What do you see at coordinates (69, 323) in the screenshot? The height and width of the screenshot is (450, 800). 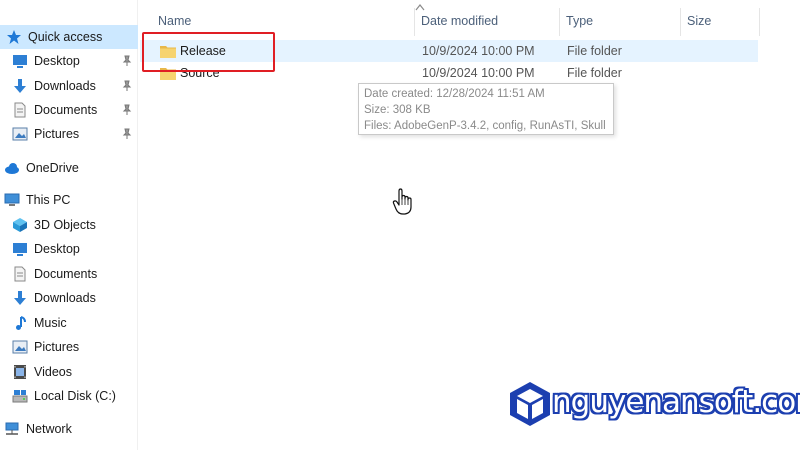 I see `nav-pc-music: Music` at bounding box center [69, 323].